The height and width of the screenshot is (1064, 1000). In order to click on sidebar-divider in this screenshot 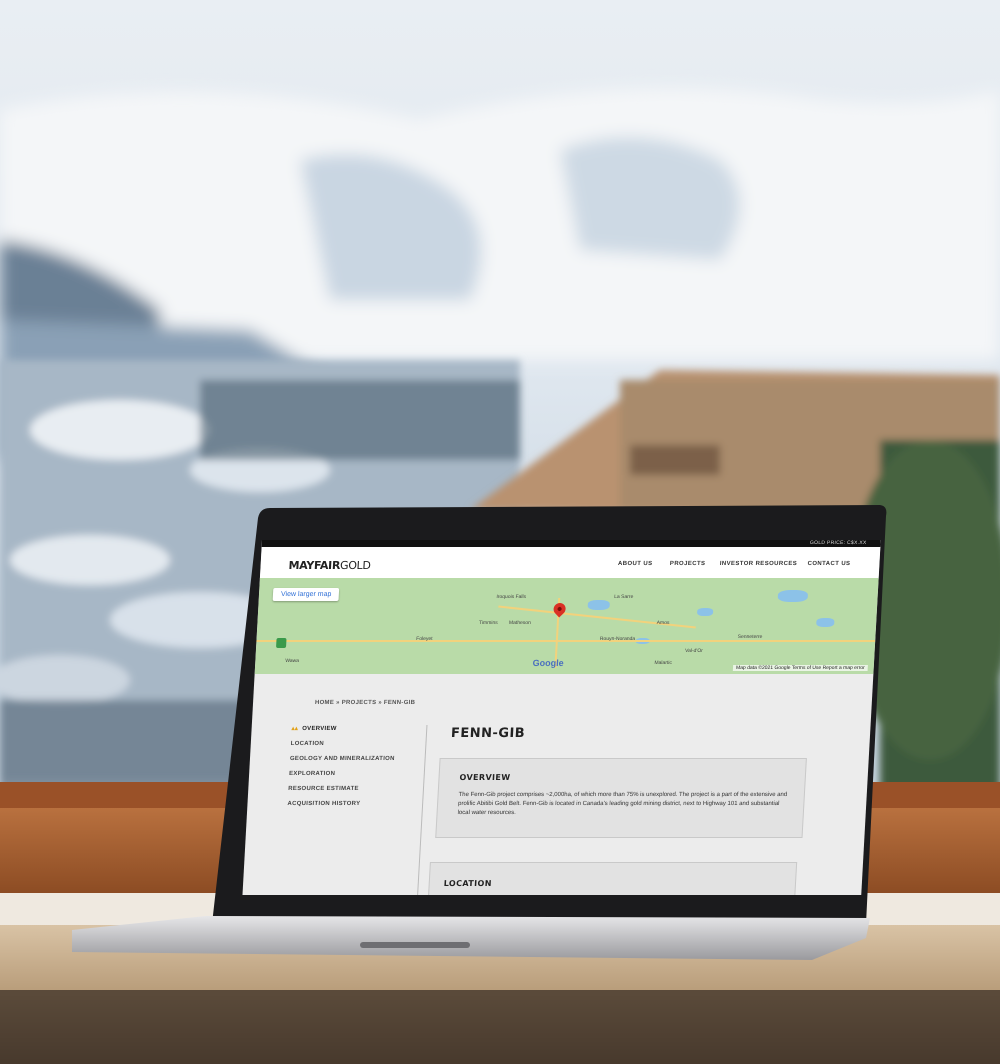, I will do `click(422, 810)`.